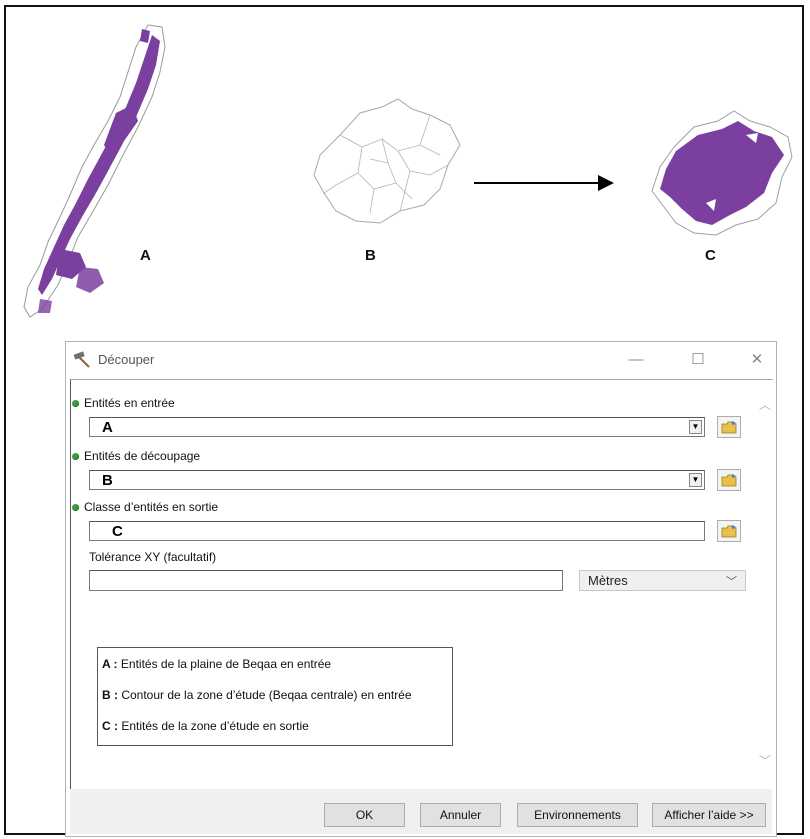 Image resolution: width=810 pixels, height=839 pixels. What do you see at coordinates (370, 255) in the screenshot?
I see `map-label-b: B` at bounding box center [370, 255].